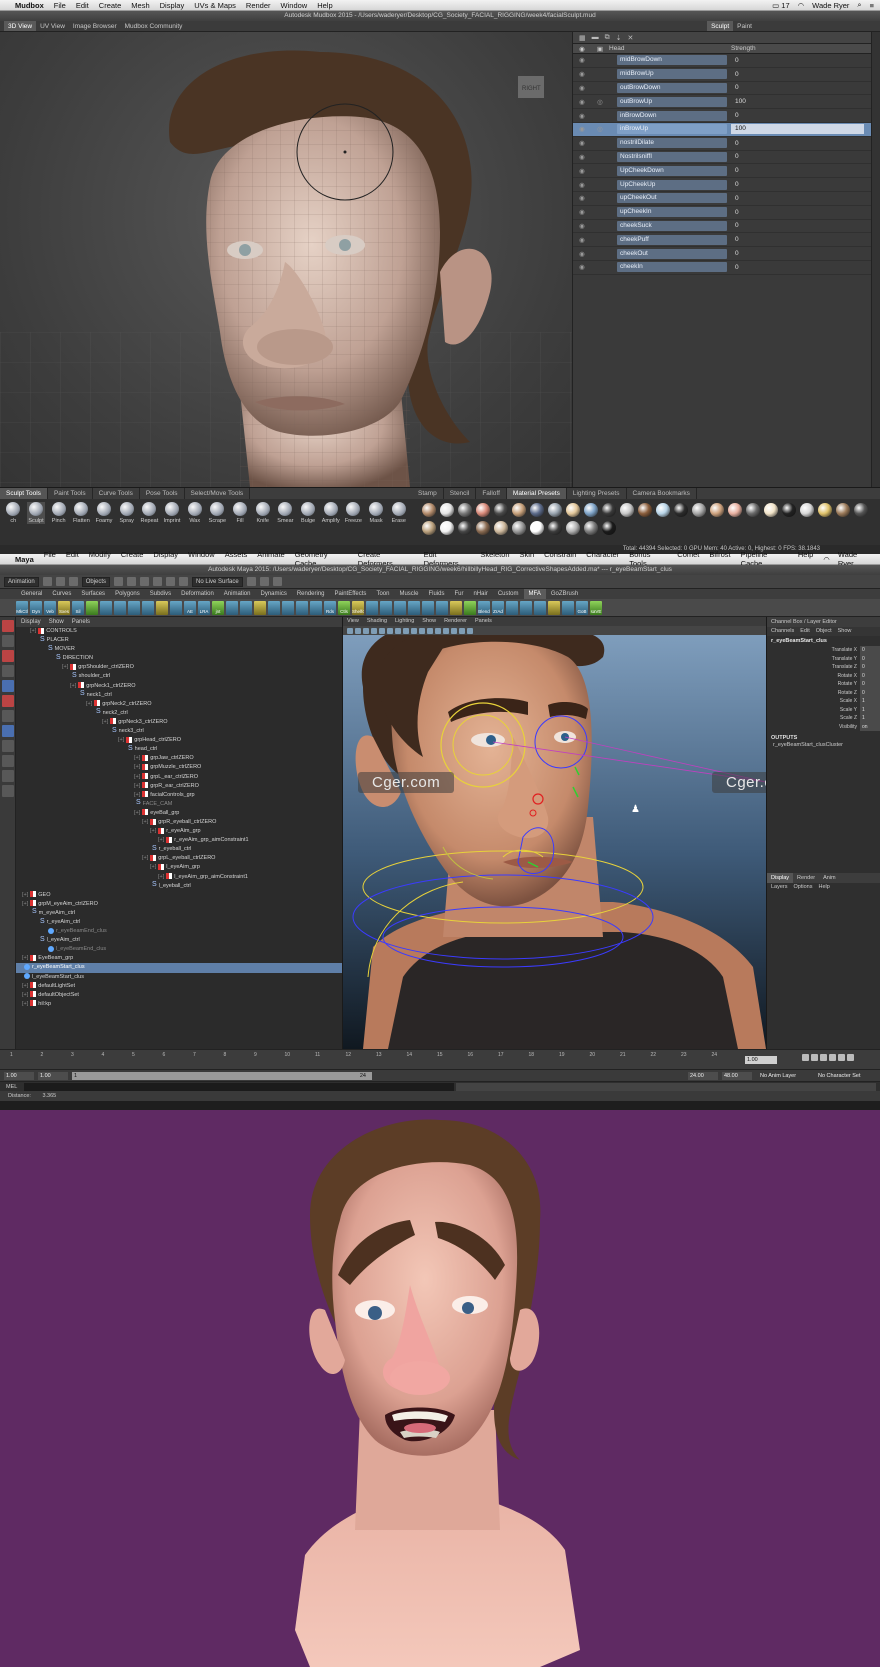  I want to click on select-component-icon, so click(145, 581).